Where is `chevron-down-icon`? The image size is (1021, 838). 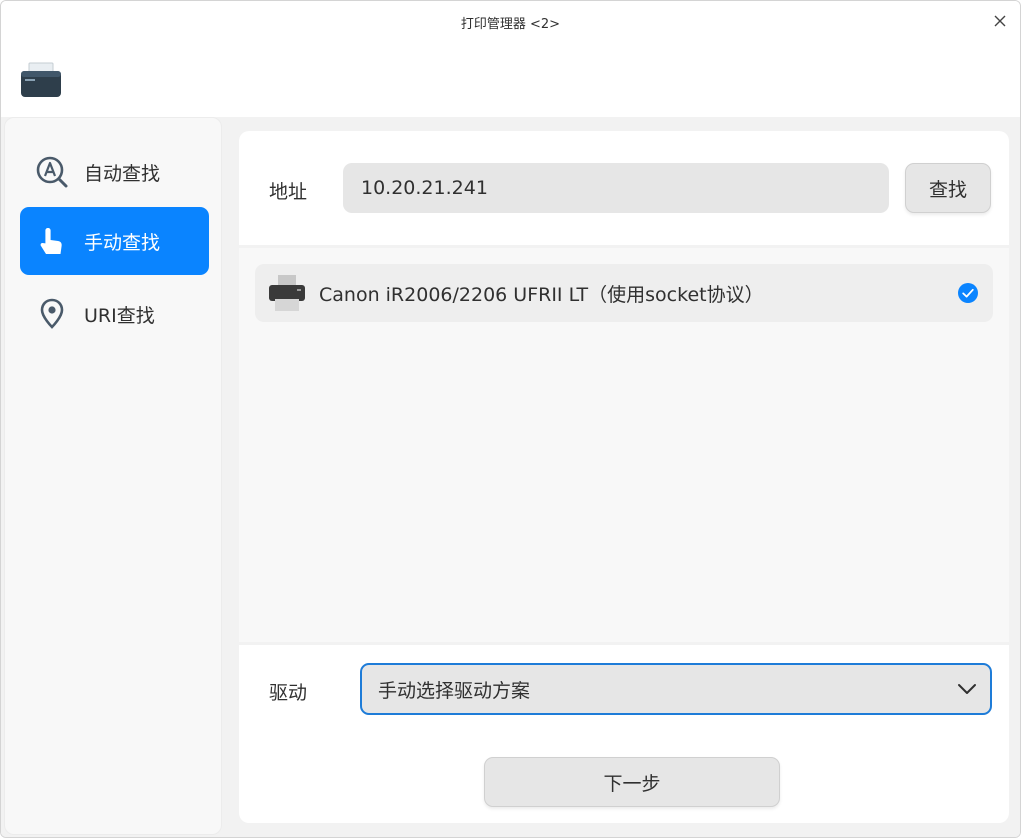 chevron-down-icon is located at coordinates (967, 689).